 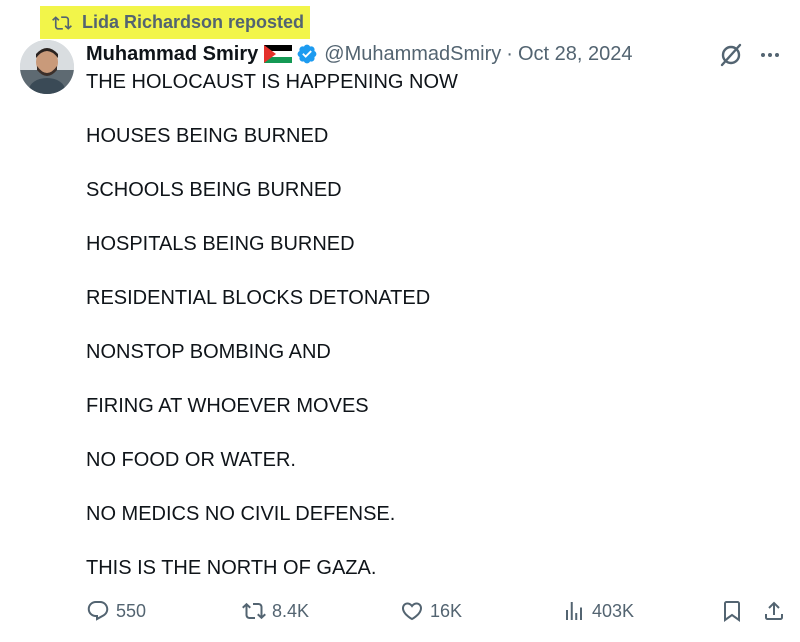 I want to click on post-line: THE HOLOCAUST IS HAPPENING NOW, so click(x=272, y=82).